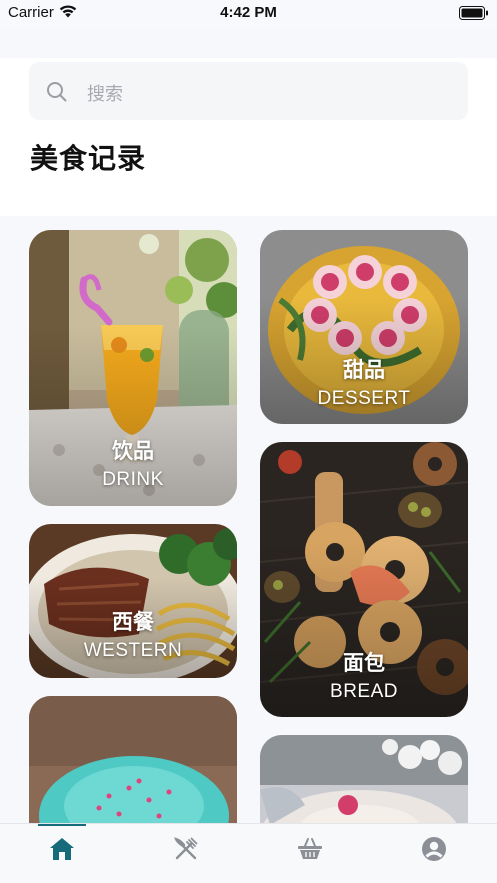 The width and height of the screenshot is (497, 883). I want to click on search-icon, so click(57, 92).